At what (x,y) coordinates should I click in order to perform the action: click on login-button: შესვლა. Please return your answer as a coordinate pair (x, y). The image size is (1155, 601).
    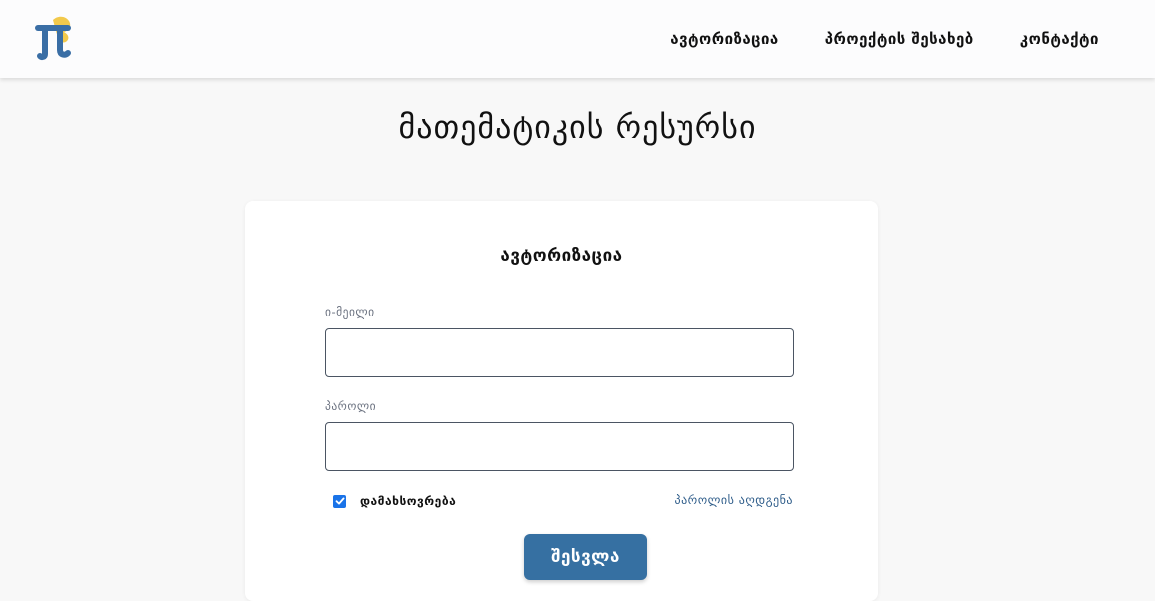
    Looking at the image, I should click on (585, 557).